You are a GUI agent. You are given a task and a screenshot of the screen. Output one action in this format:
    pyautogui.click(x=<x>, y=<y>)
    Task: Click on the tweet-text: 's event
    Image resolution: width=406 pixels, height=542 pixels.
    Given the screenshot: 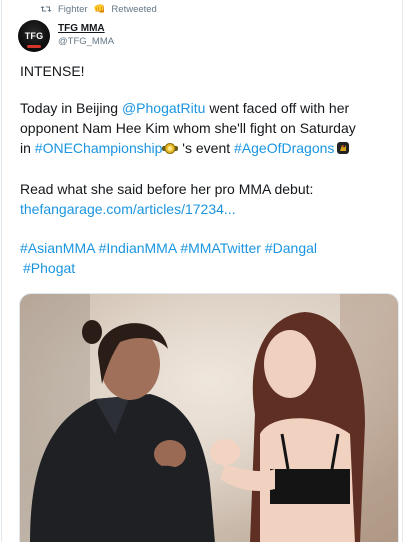 What is the action you would take?
    pyautogui.click(x=206, y=148)
    